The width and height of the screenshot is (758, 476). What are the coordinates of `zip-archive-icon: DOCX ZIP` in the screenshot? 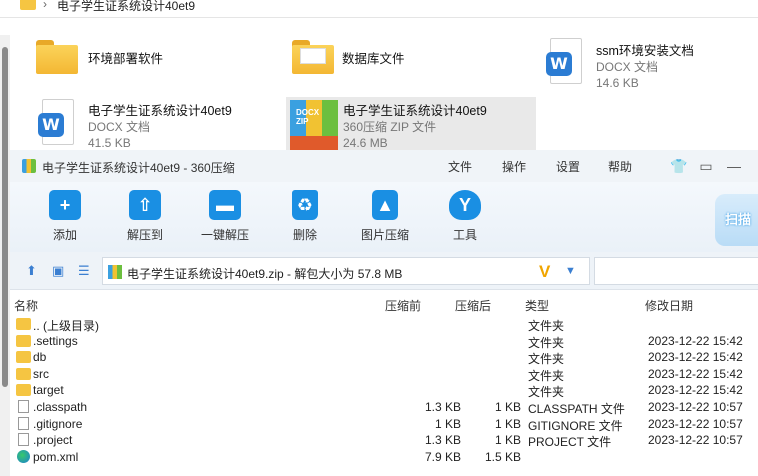 It's located at (314, 125).